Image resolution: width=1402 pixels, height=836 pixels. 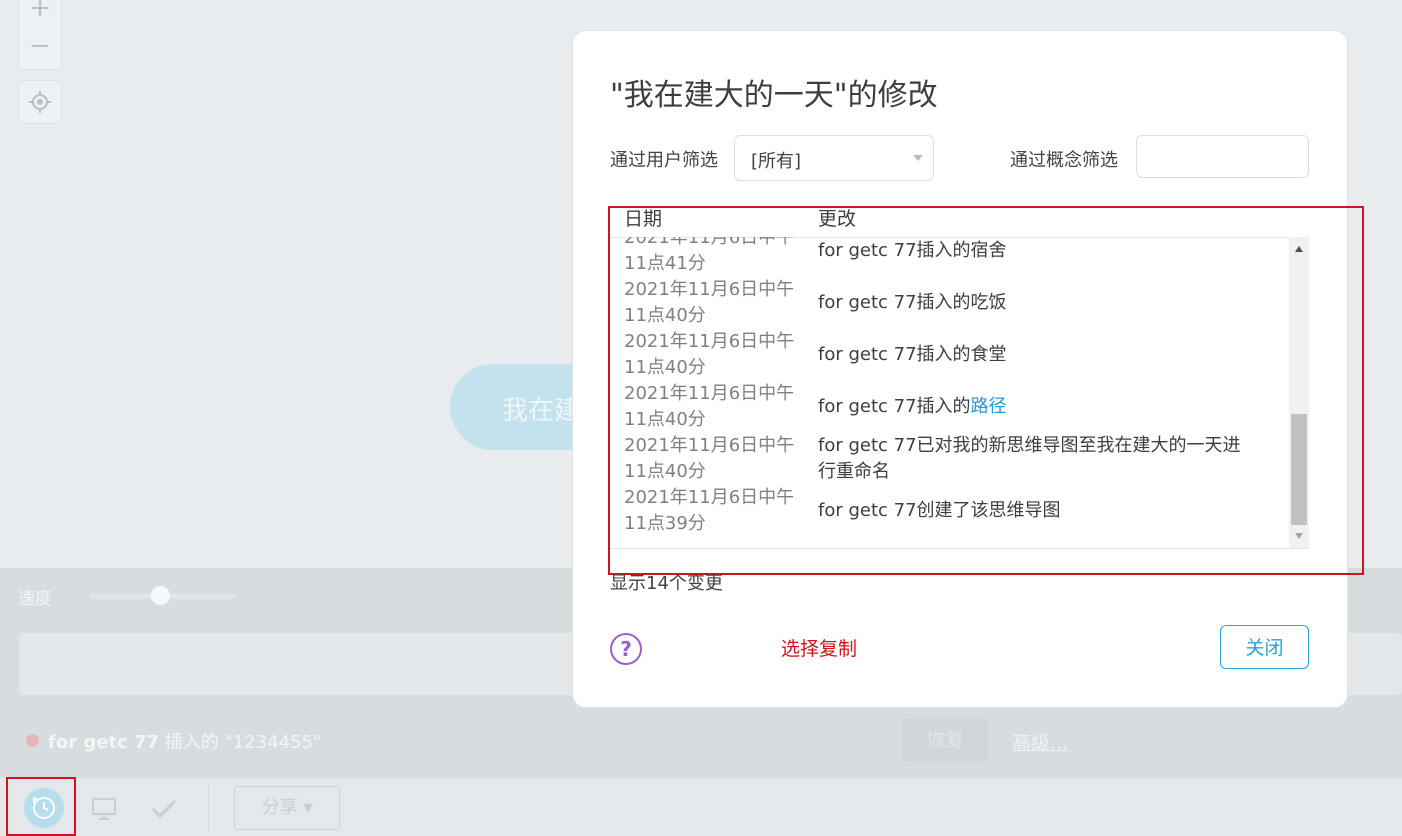 What do you see at coordinates (208, 808) in the screenshot?
I see `toolbar-divider` at bounding box center [208, 808].